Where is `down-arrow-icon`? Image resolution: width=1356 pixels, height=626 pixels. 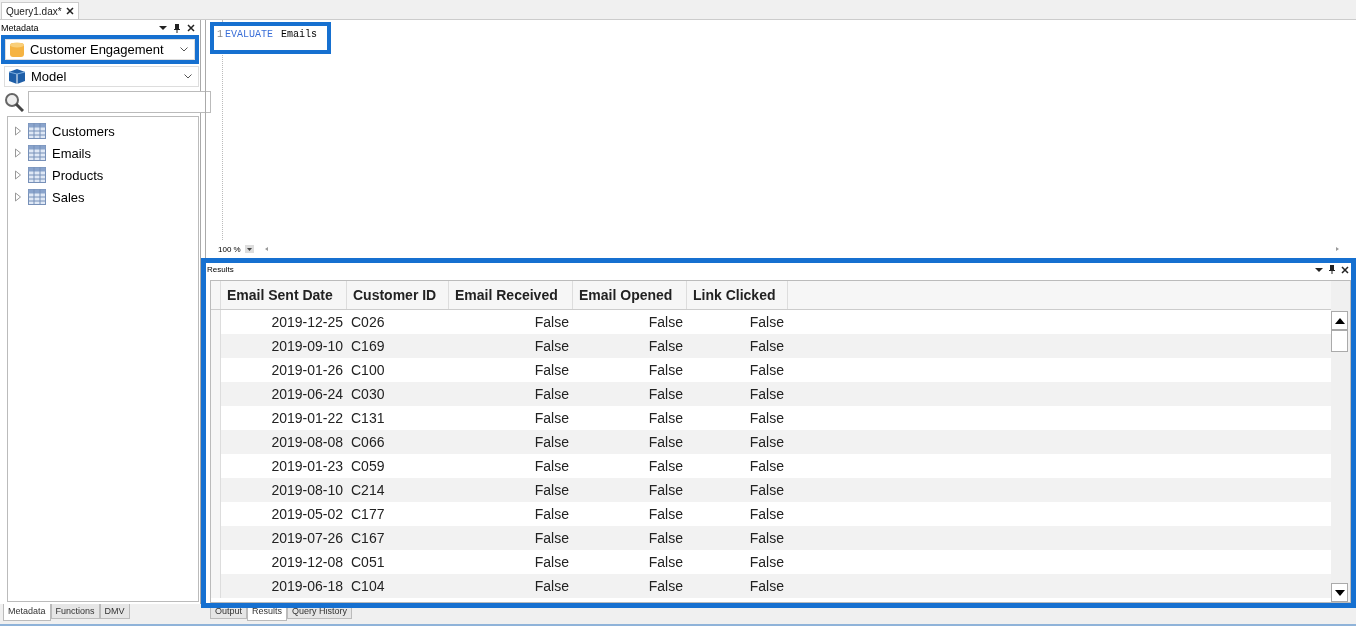
down-arrow-icon is located at coordinates (1339, 592).